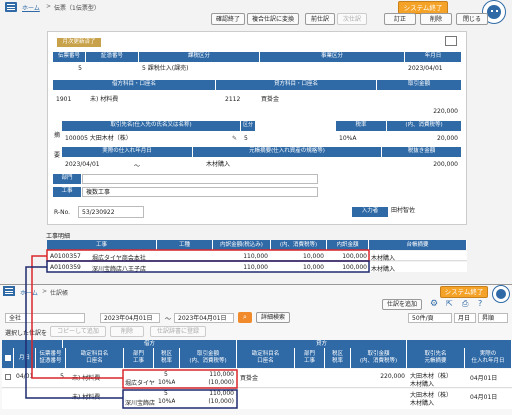 The width and height of the screenshot is (512, 415). What do you see at coordinates (65, 267) in the screenshot?
I see `proj-code: A0100359` at bounding box center [65, 267].